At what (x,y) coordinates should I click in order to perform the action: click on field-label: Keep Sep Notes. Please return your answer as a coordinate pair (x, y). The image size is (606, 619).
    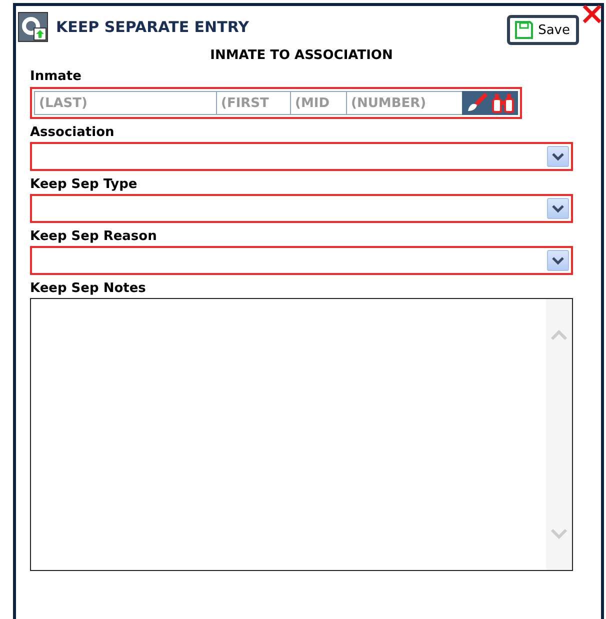
    Looking at the image, I should click on (88, 288).